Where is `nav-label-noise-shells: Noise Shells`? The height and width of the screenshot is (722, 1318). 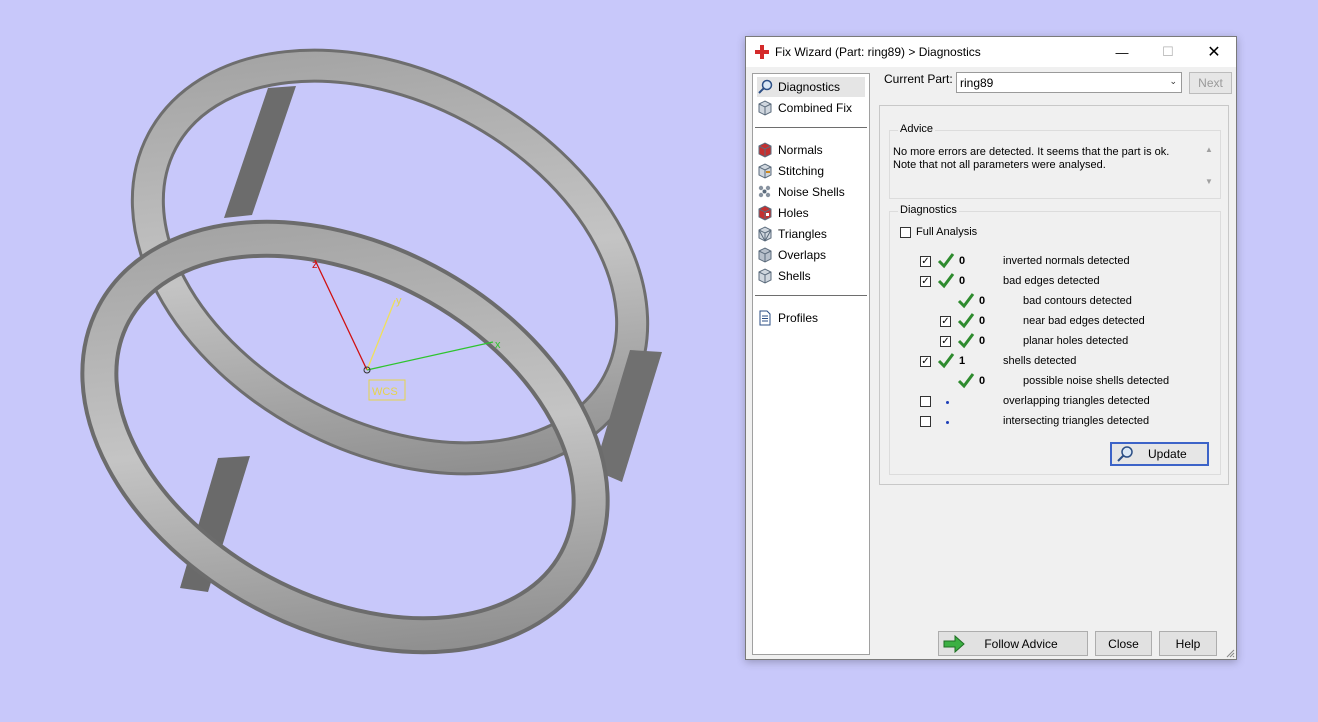 nav-label-noise-shells: Noise Shells is located at coordinates (811, 192).